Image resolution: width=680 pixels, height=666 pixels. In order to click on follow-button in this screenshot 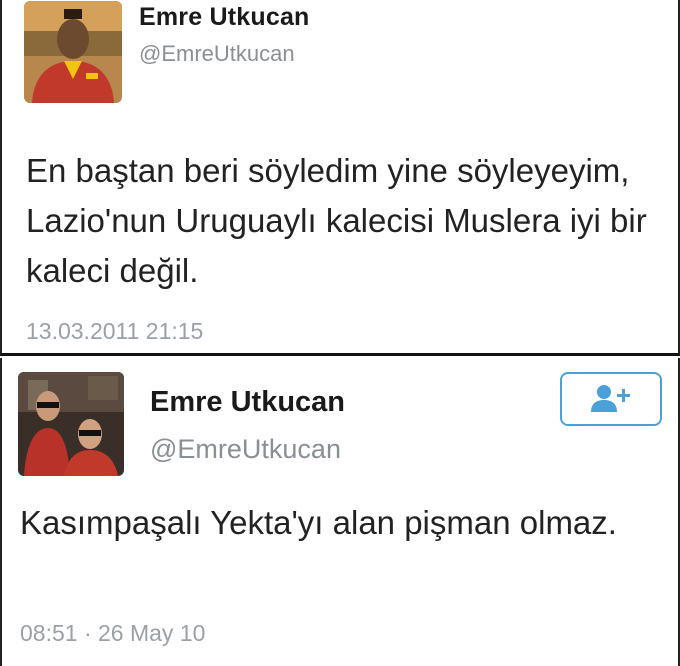, I will do `click(611, 399)`.